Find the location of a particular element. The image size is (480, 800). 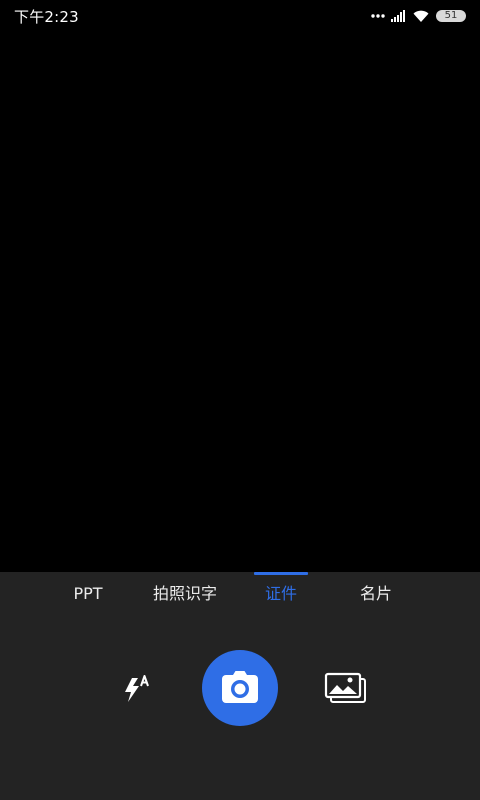

gallery-icon is located at coordinates (345, 687).